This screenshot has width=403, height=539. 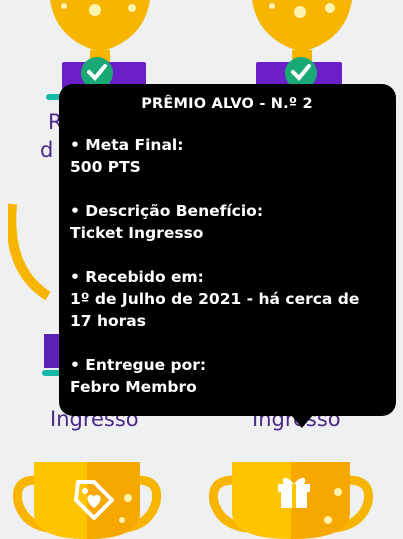 I want to click on tooltip-field-label: • Descrição Benefício:, so click(x=167, y=211).